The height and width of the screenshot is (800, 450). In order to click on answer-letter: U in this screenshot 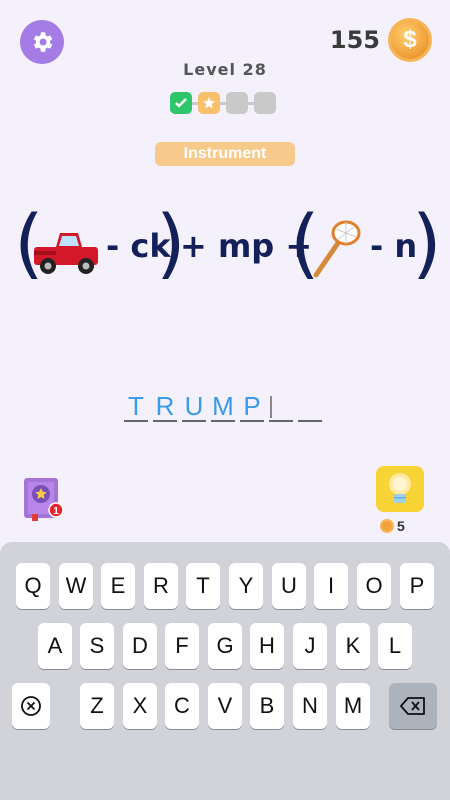, I will do `click(194, 407)`.